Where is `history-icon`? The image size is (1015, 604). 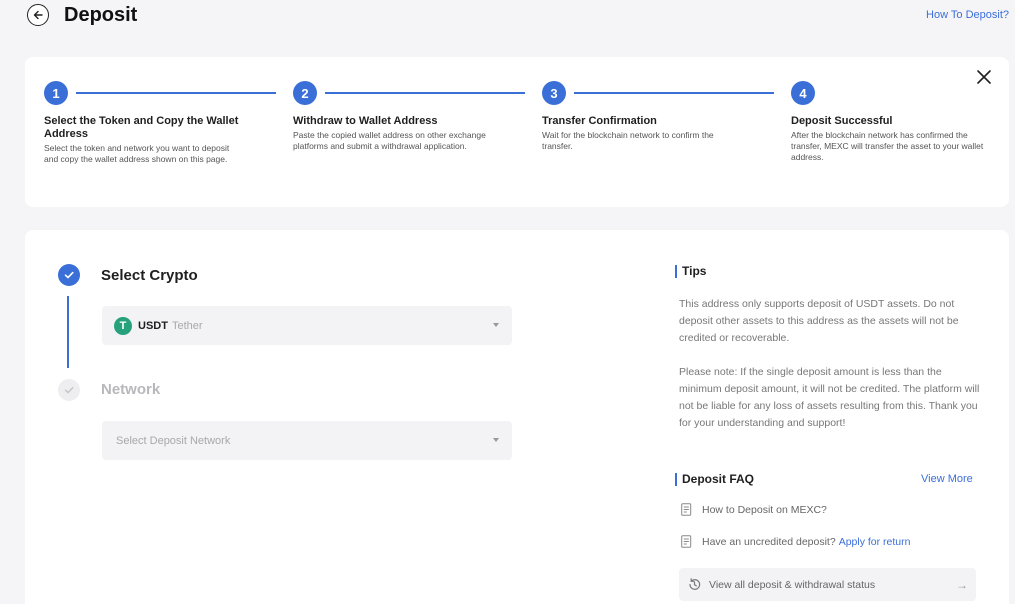 history-icon is located at coordinates (695, 584).